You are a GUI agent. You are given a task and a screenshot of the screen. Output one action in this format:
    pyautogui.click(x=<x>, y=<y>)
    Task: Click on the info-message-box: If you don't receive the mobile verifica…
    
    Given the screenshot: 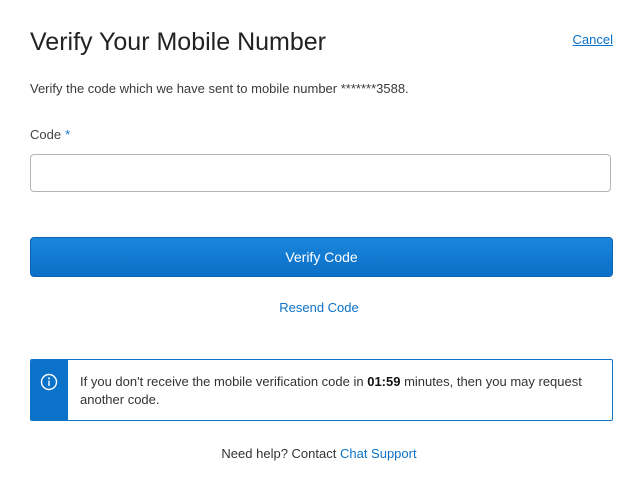 What is the action you would take?
    pyautogui.click(x=321, y=390)
    